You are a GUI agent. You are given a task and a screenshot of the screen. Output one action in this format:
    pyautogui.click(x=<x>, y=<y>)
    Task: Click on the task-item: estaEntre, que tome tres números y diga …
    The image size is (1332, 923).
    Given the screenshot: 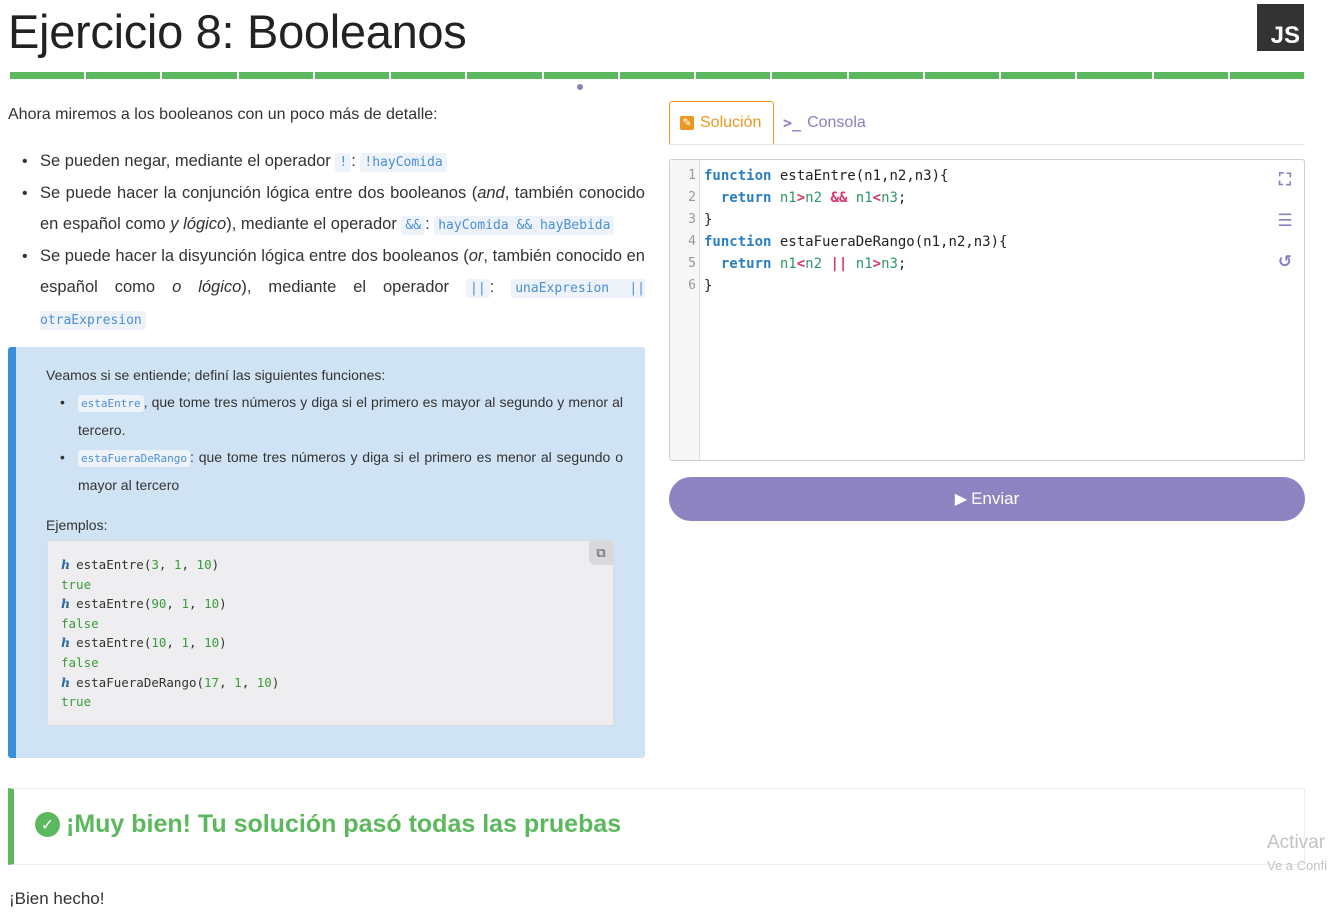 What is the action you would take?
    pyautogui.click(x=334, y=416)
    